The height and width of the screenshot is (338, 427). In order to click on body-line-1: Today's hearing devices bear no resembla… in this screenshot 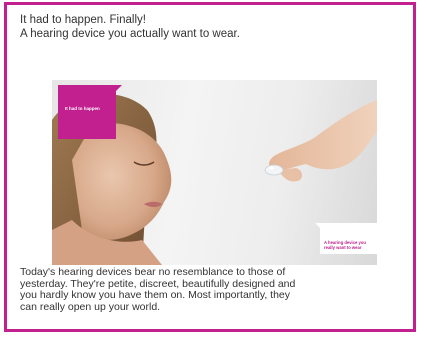, I will do `click(153, 272)`.